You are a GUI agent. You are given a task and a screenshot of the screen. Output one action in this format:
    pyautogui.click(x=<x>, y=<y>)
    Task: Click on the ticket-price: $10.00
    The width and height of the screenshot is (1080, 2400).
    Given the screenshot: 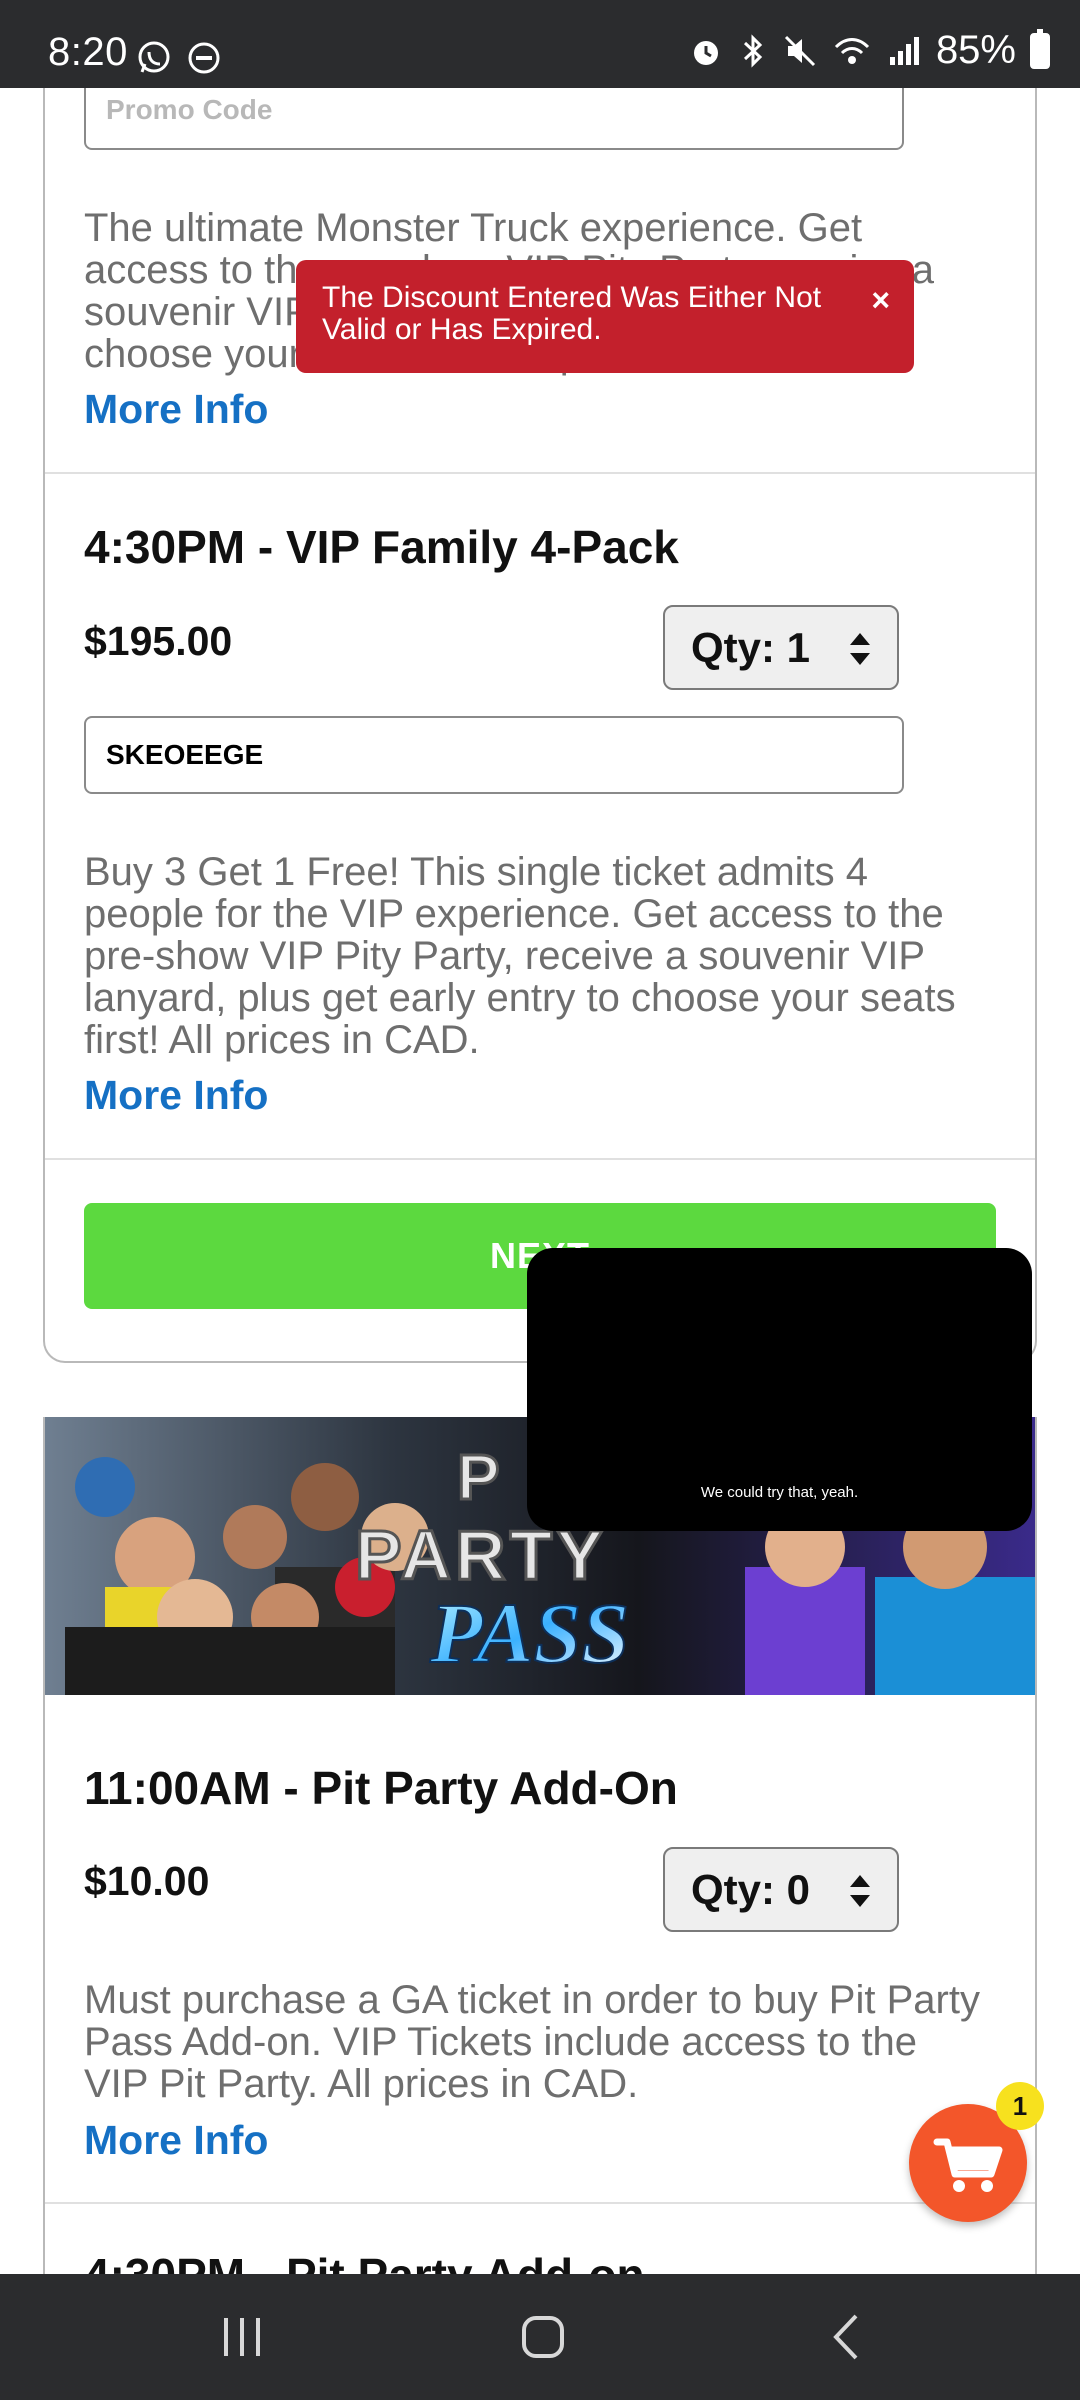 What is the action you would take?
    pyautogui.click(x=147, y=1881)
    